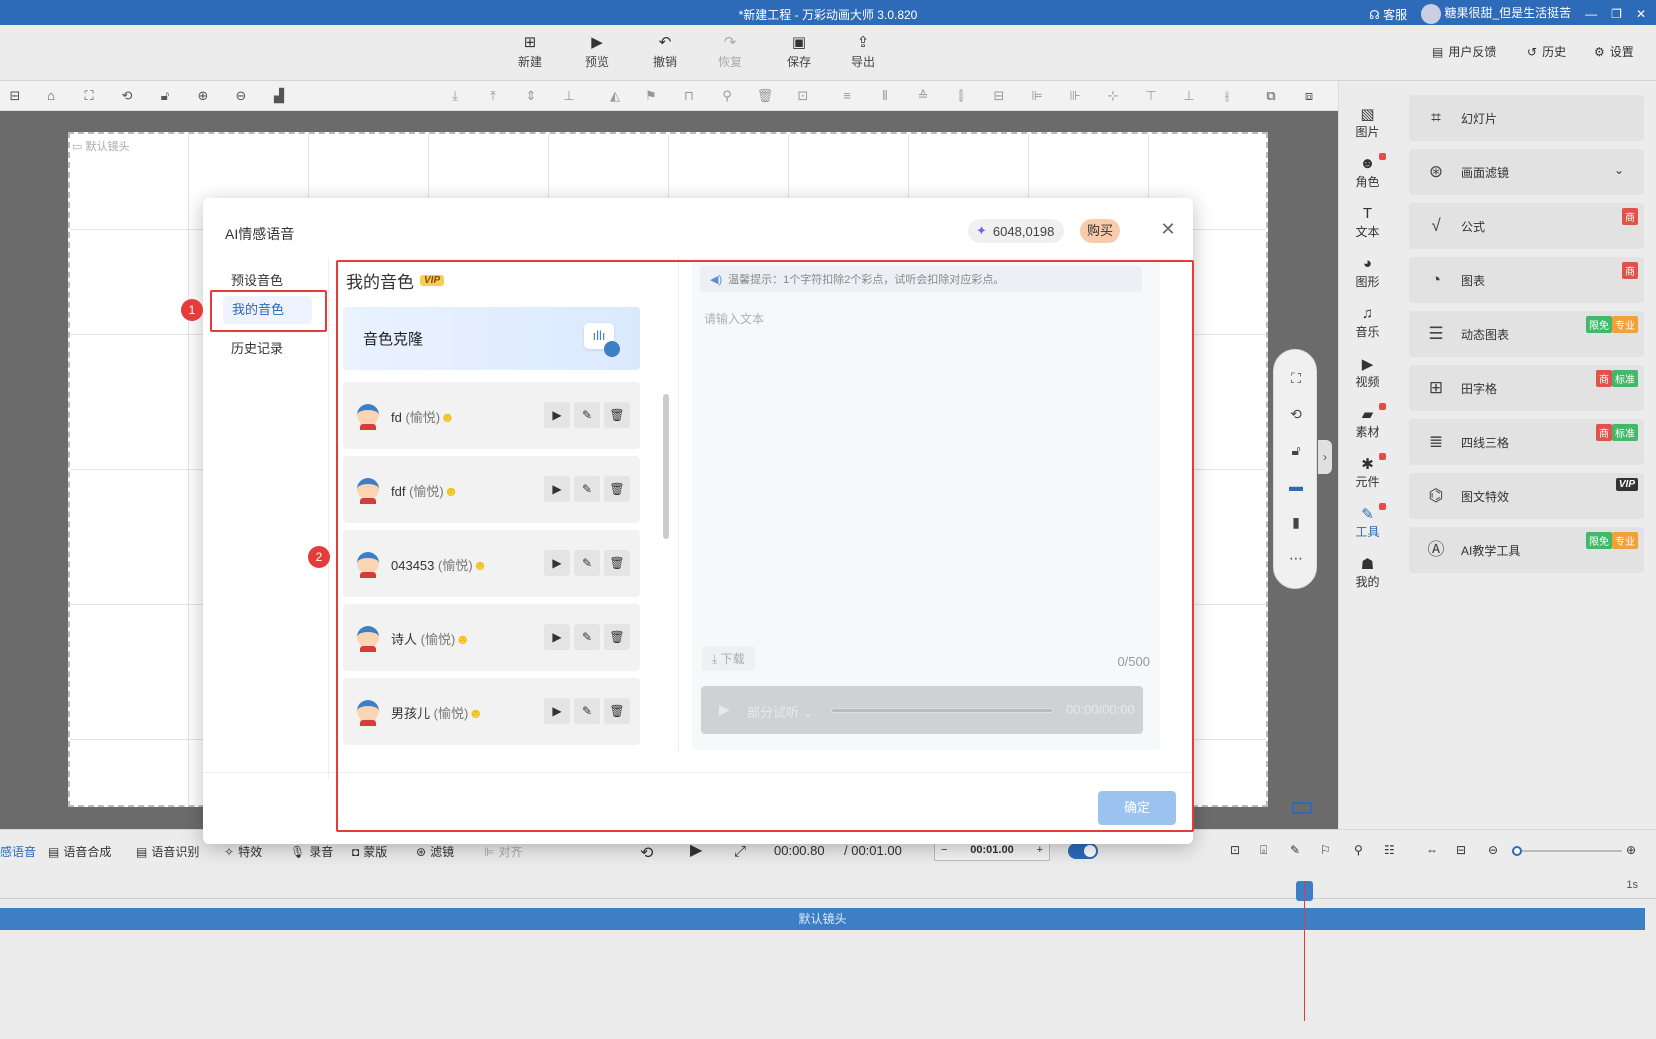 This screenshot has height=1039, width=1656. I want to click on fit-screen-icon: ⛶, so click(89, 96).